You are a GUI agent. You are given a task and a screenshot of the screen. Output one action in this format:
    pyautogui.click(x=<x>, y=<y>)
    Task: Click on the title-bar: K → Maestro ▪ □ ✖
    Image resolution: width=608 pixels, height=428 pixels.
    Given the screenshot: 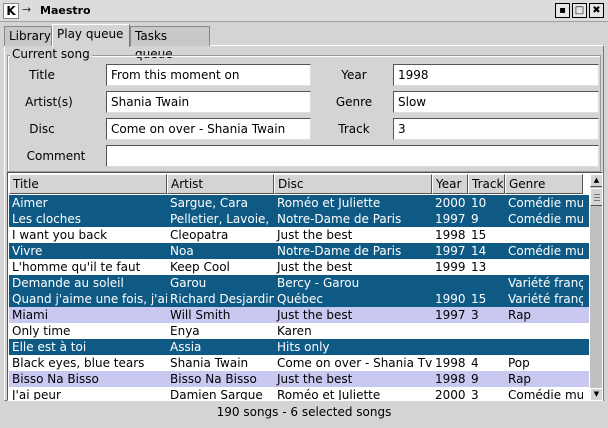 What is the action you would take?
    pyautogui.click(x=304, y=11)
    